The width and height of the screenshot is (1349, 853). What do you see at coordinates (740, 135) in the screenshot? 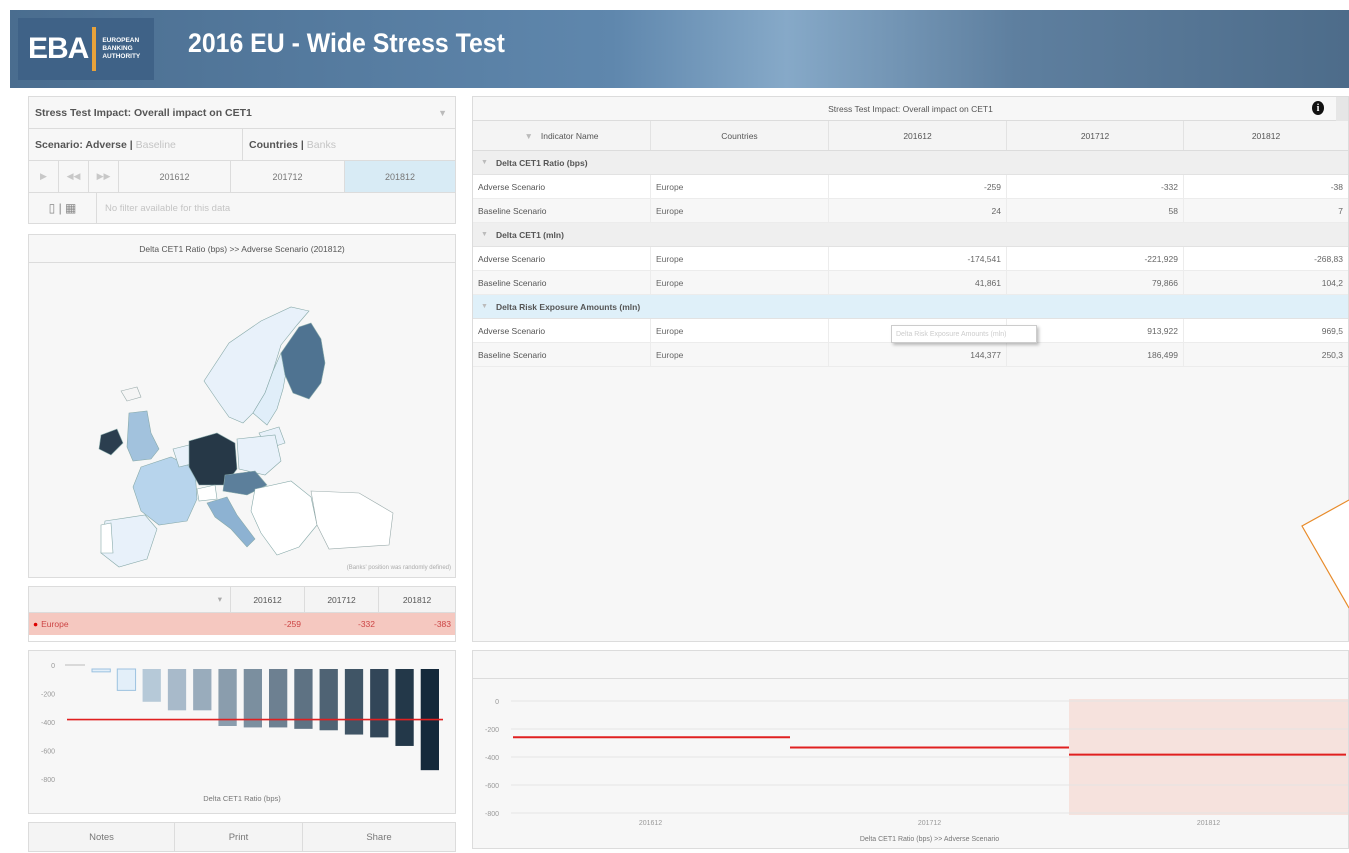
I see `col-countries: Countries` at bounding box center [740, 135].